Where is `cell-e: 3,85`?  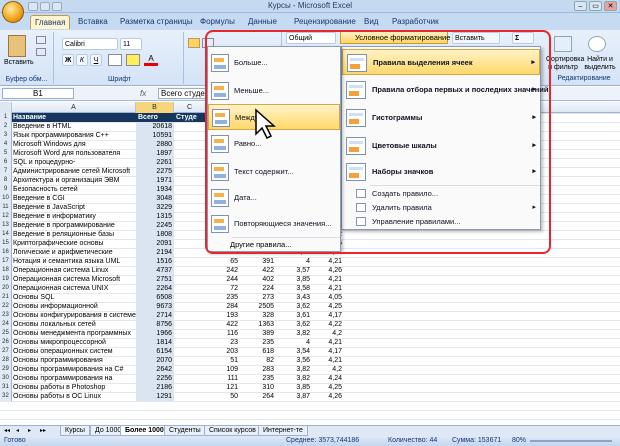
cell-e: 3,85 is located at coordinates (294, 279).